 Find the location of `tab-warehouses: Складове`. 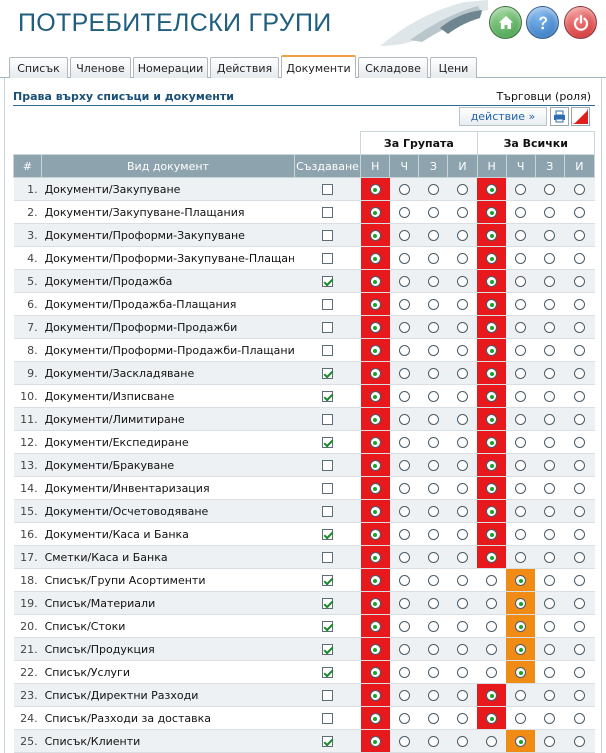

tab-warehouses: Складове is located at coordinates (393, 67).